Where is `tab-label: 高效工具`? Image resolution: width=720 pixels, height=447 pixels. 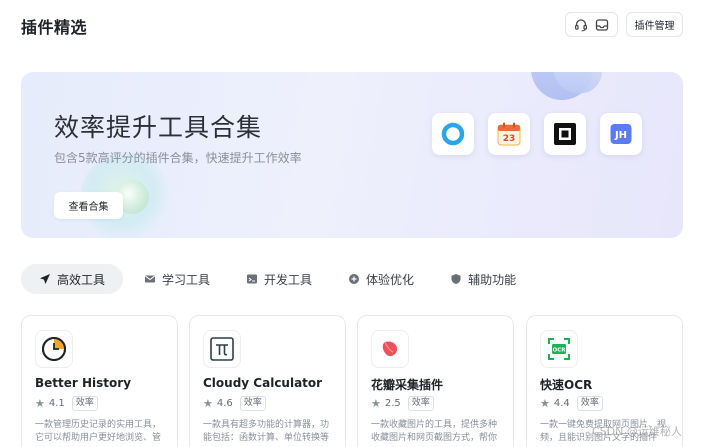 tab-label: 高效工具 is located at coordinates (81, 279).